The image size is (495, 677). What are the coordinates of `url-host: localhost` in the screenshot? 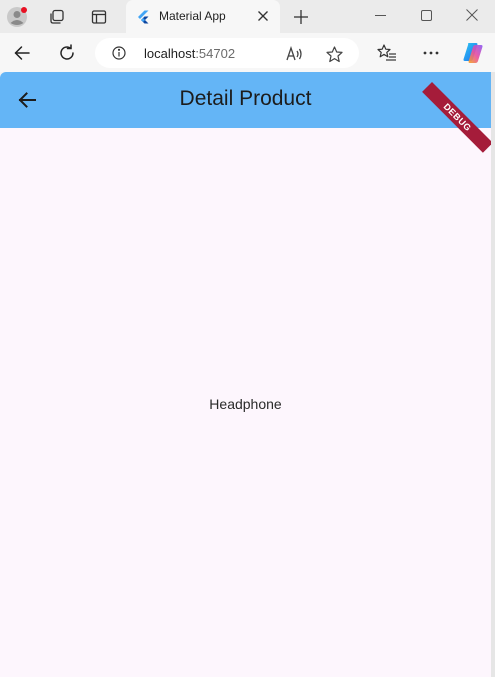 It's located at (170, 53).